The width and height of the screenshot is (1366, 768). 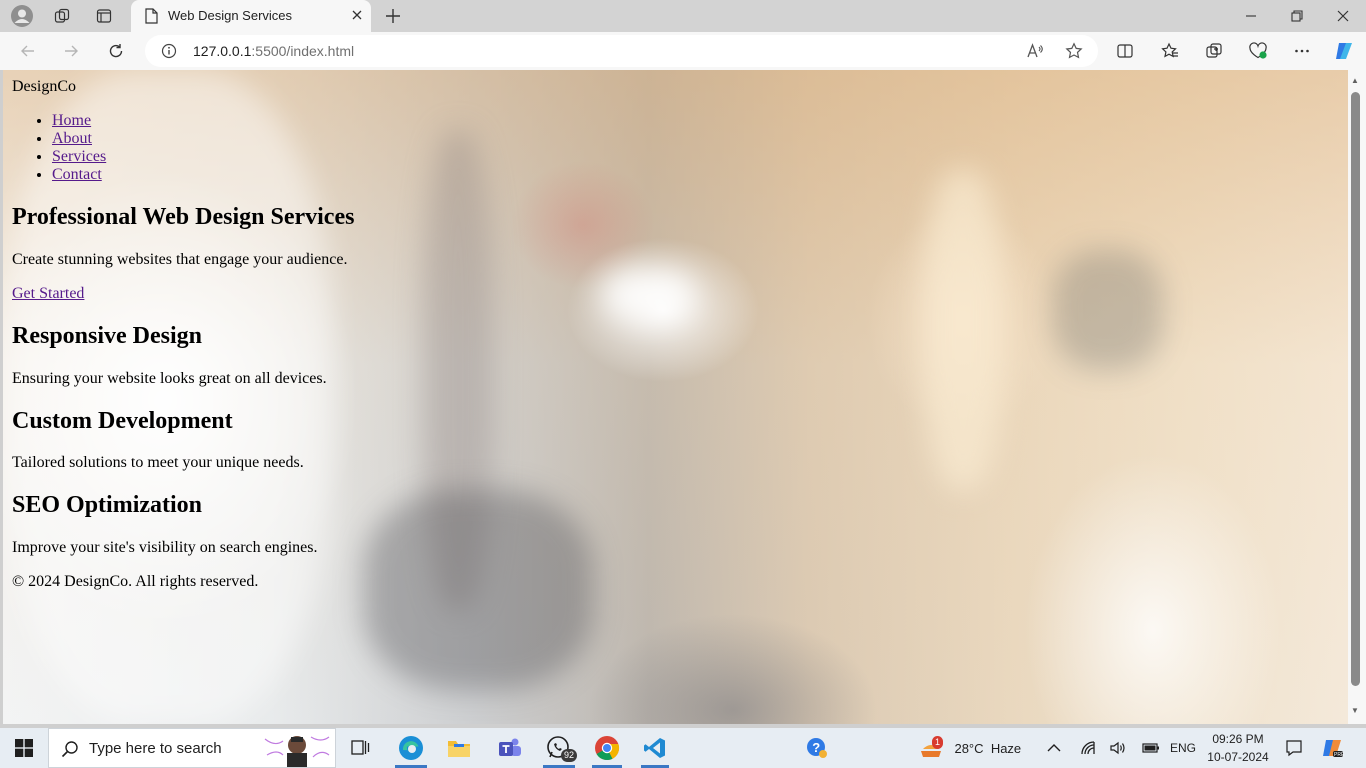 What do you see at coordinates (169, 53) in the screenshot?
I see `site-info-icon` at bounding box center [169, 53].